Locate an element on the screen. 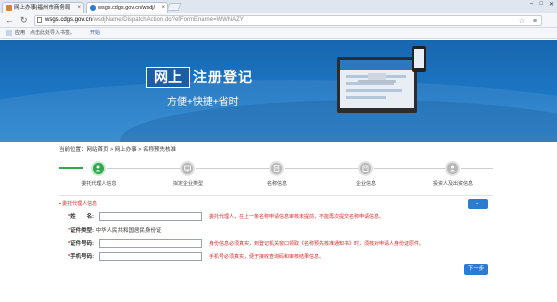 The image size is (557, 302). step-5-circle is located at coordinates (452, 168).